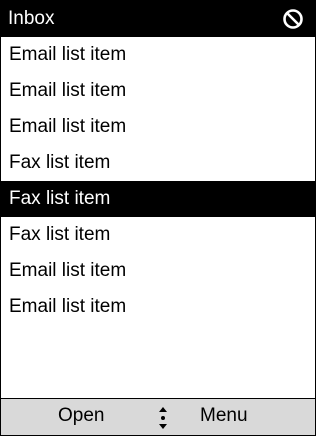 This screenshot has width=320, height=436. Describe the element at coordinates (158, 199) in the screenshot. I see `list-item-fax-selected: Fax list item` at that location.